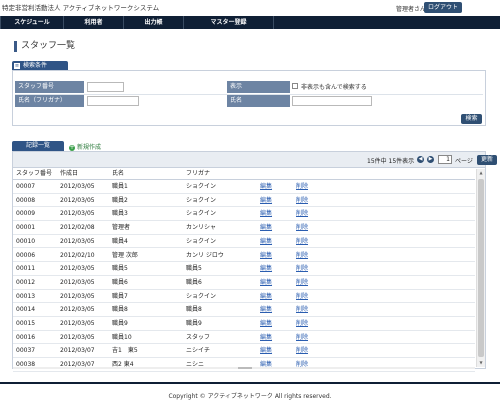 Image resolution: width=500 pixels, height=404 pixels. What do you see at coordinates (26, 323) in the screenshot?
I see `cell-no: 00015` at bounding box center [26, 323].